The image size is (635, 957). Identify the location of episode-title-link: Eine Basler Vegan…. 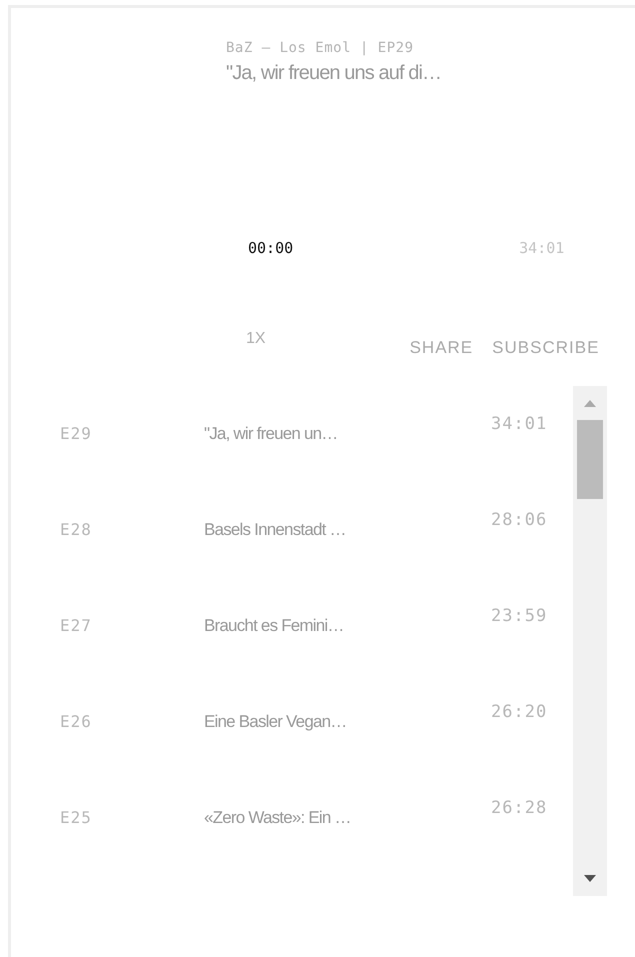
(347, 713).